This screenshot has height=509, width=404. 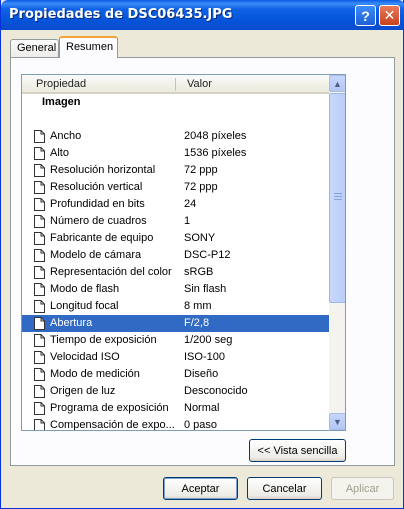 What do you see at coordinates (96, 255) in the screenshot?
I see `property-name: Modelo de cámara` at bounding box center [96, 255].